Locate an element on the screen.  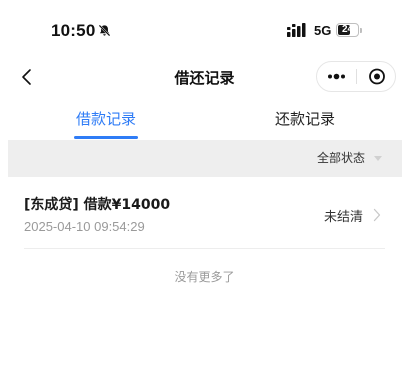
row-divider is located at coordinates (204, 248).